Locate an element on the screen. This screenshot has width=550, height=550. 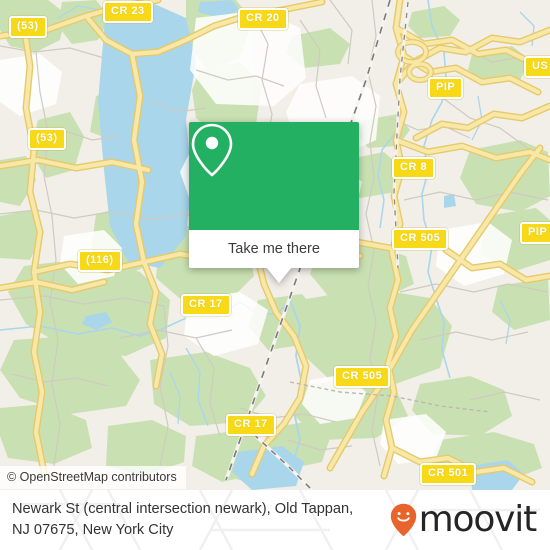
map-pin-icon is located at coordinates (212, 150).